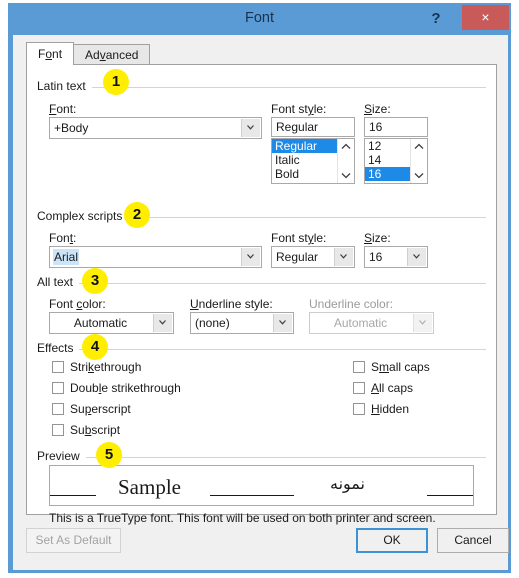 The height and width of the screenshot is (578, 519). I want to click on font-color-label: Font color:, so click(77, 304).